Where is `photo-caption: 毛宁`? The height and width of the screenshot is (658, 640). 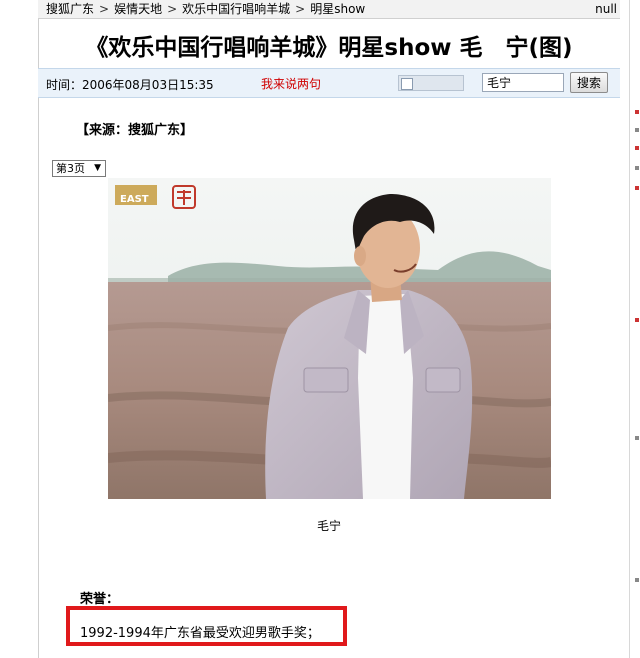 photo-caption: 毛宁 is located at coordinates (328, 526).